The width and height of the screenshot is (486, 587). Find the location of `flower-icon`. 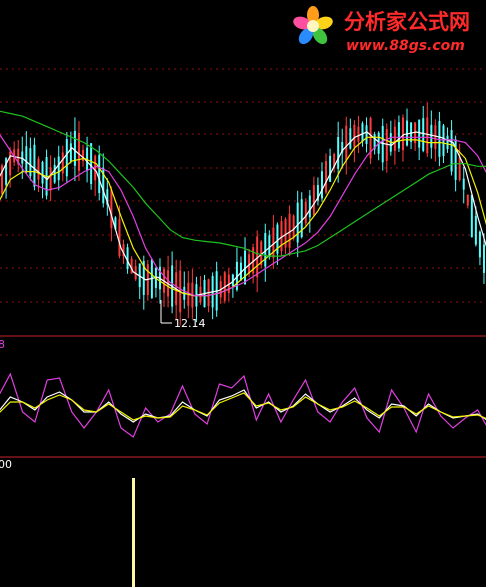

flower-icon is located at coordinates (313, 25).